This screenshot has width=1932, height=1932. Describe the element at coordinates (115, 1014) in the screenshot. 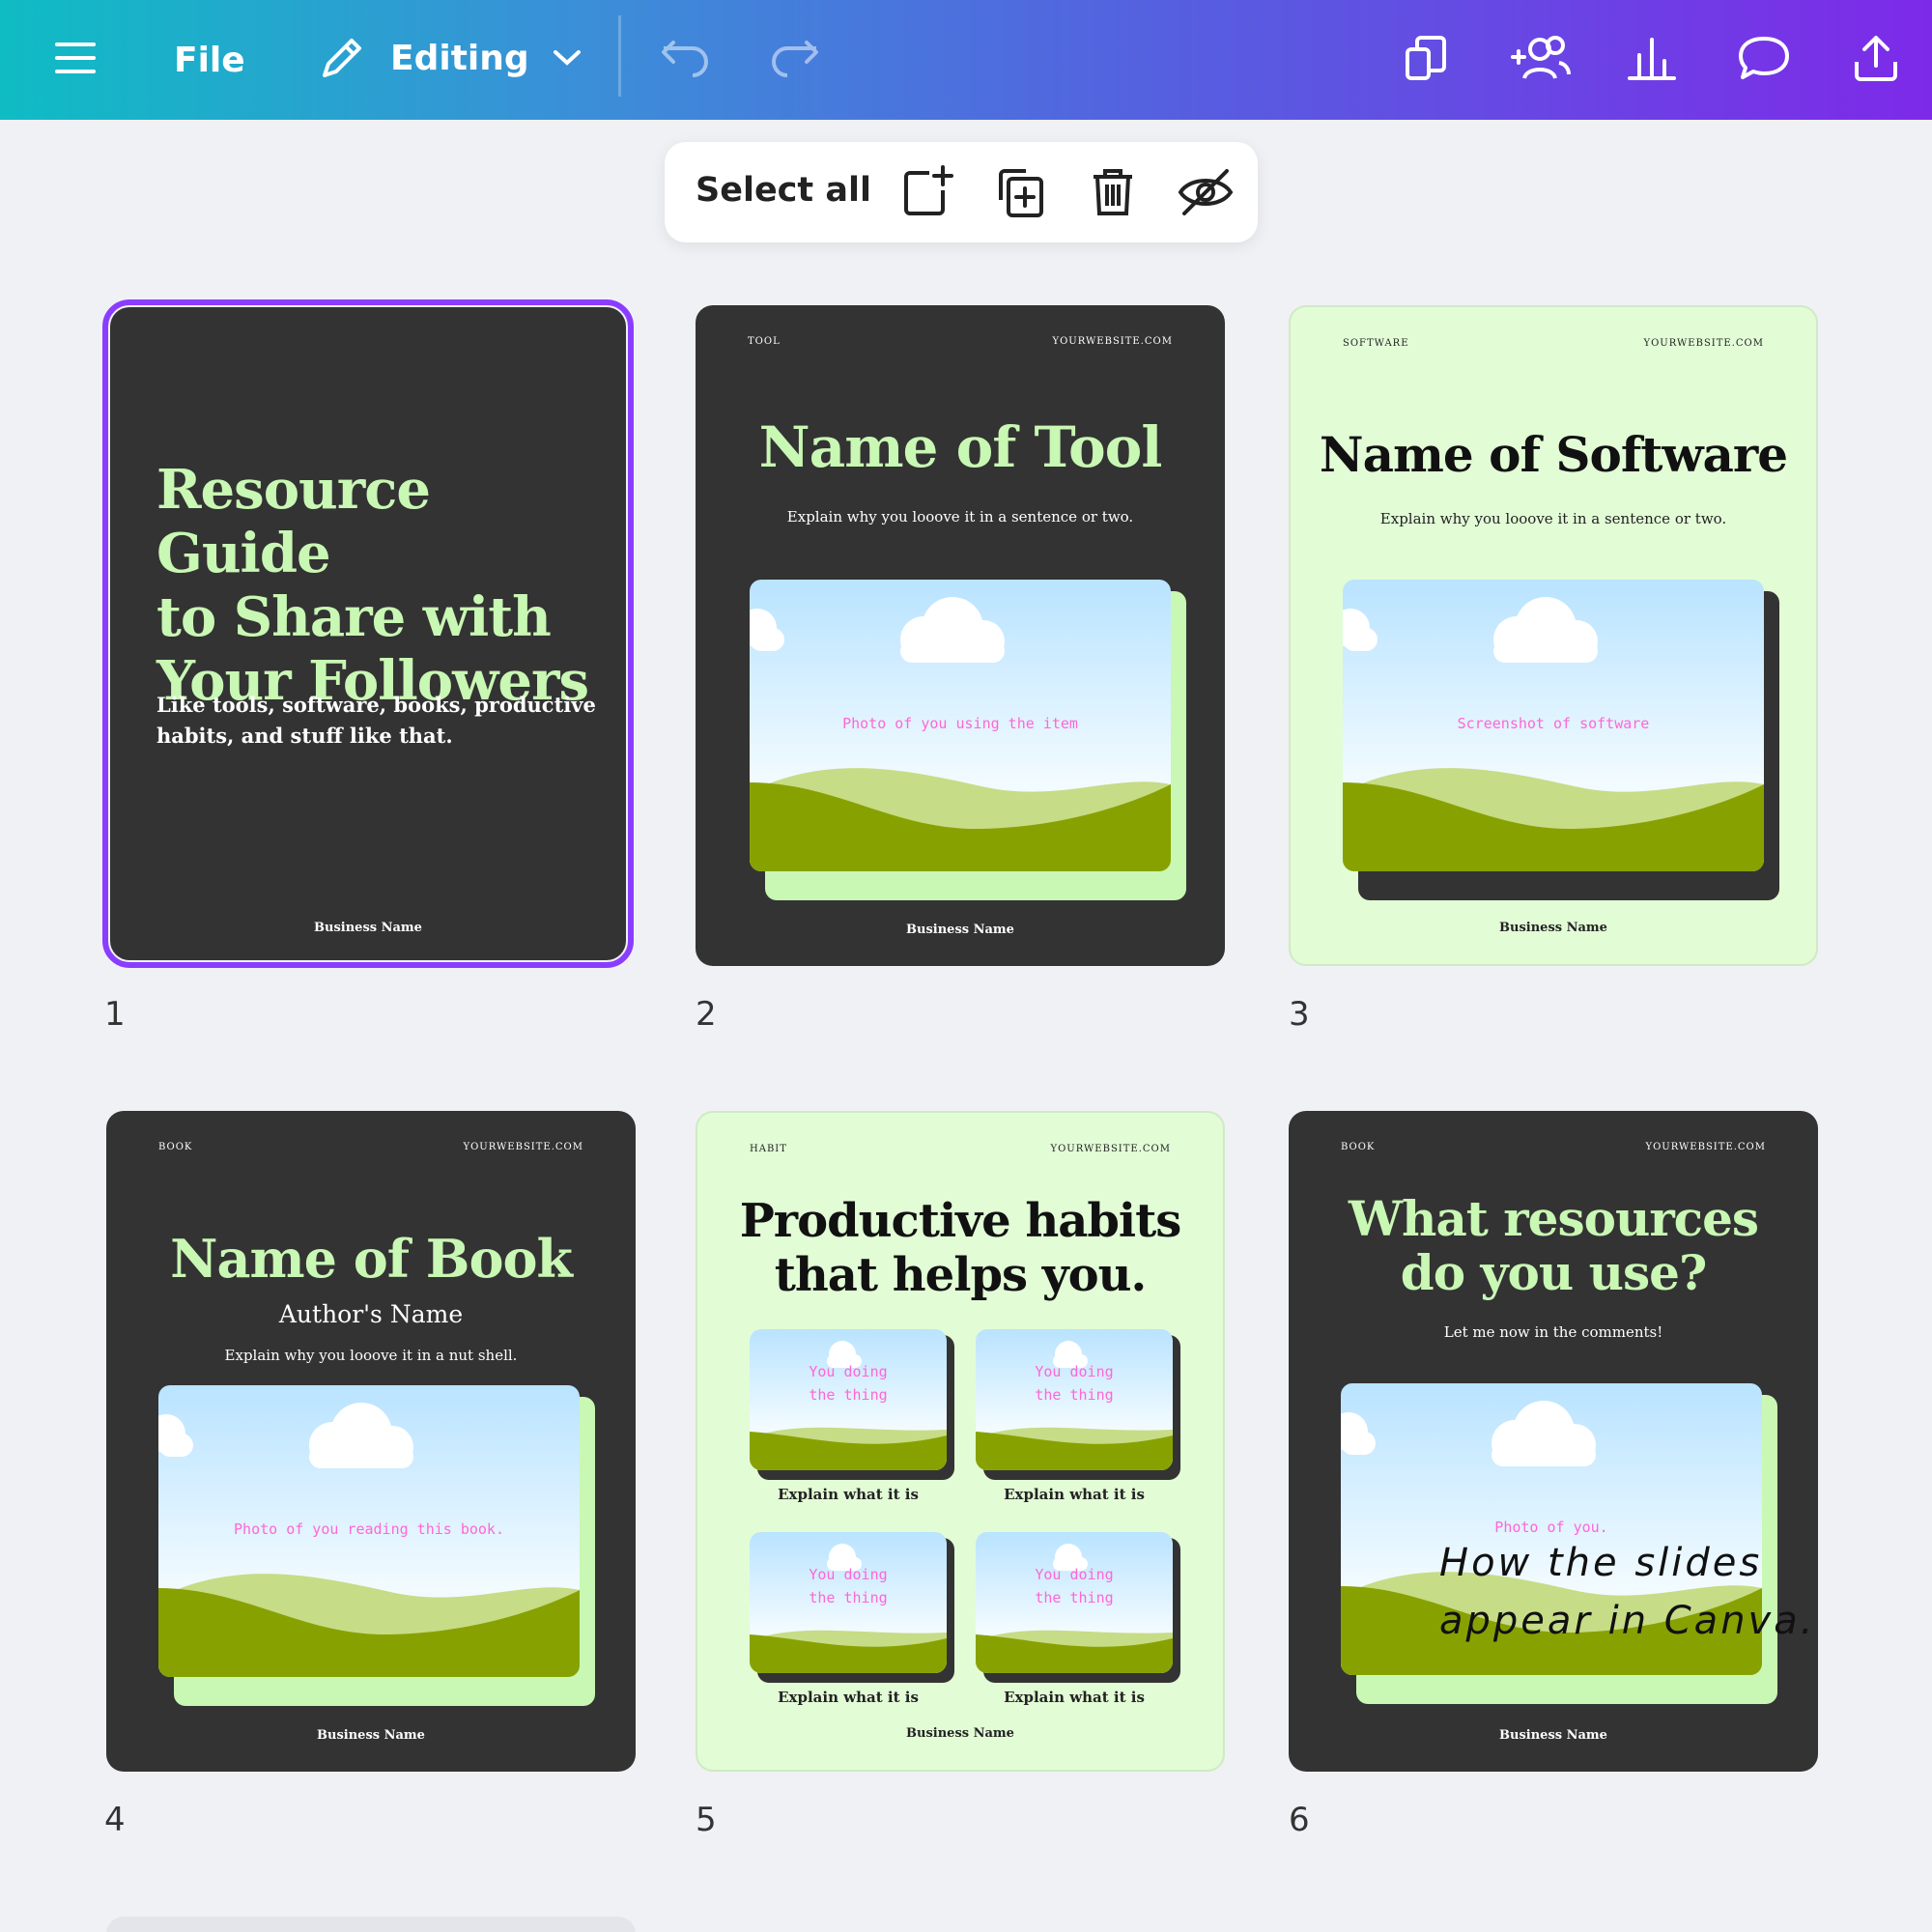

I see `page-number: 1` at that location.